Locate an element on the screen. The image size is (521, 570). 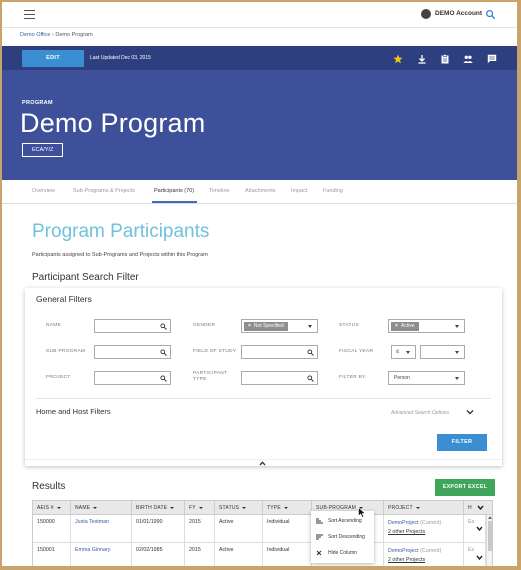
comment-icon is located at coordinates (492, 59).